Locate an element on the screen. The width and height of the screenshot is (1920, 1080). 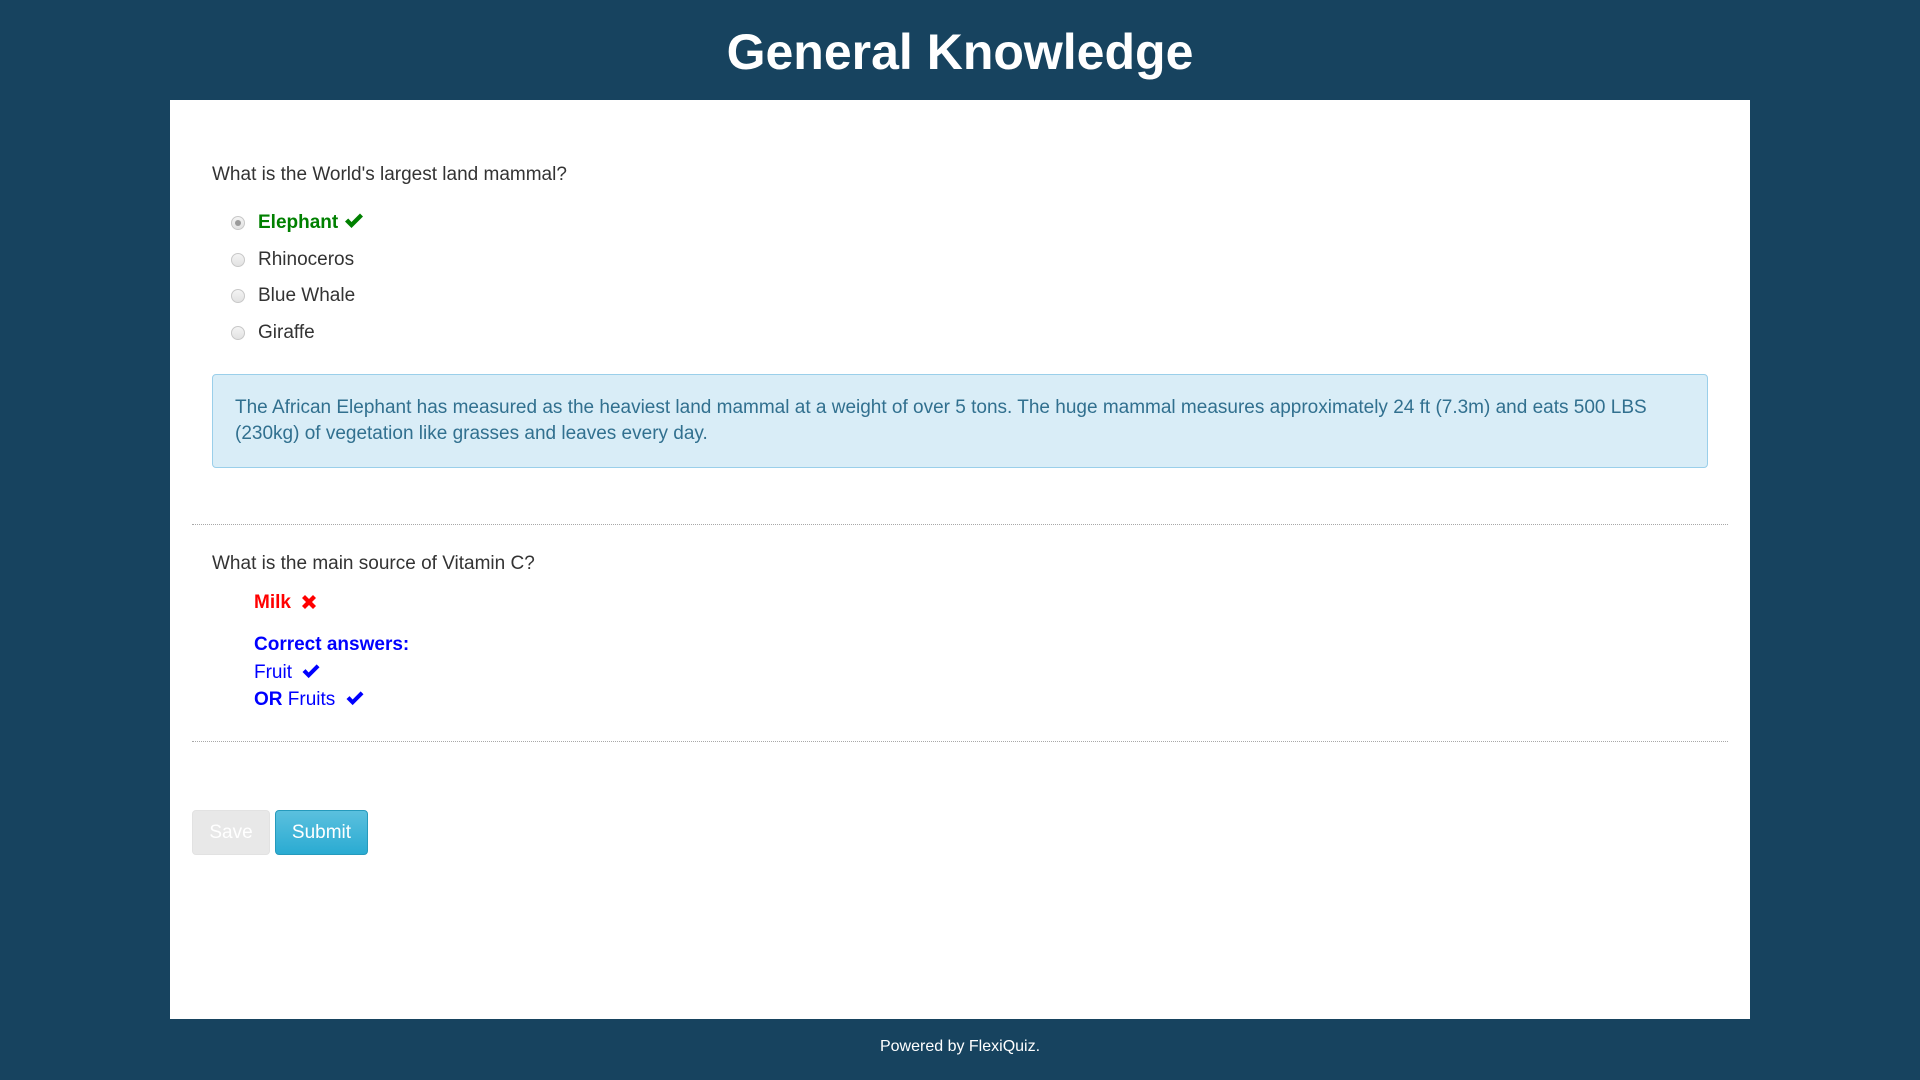
cross-icon is located at coordinates (309, 605).